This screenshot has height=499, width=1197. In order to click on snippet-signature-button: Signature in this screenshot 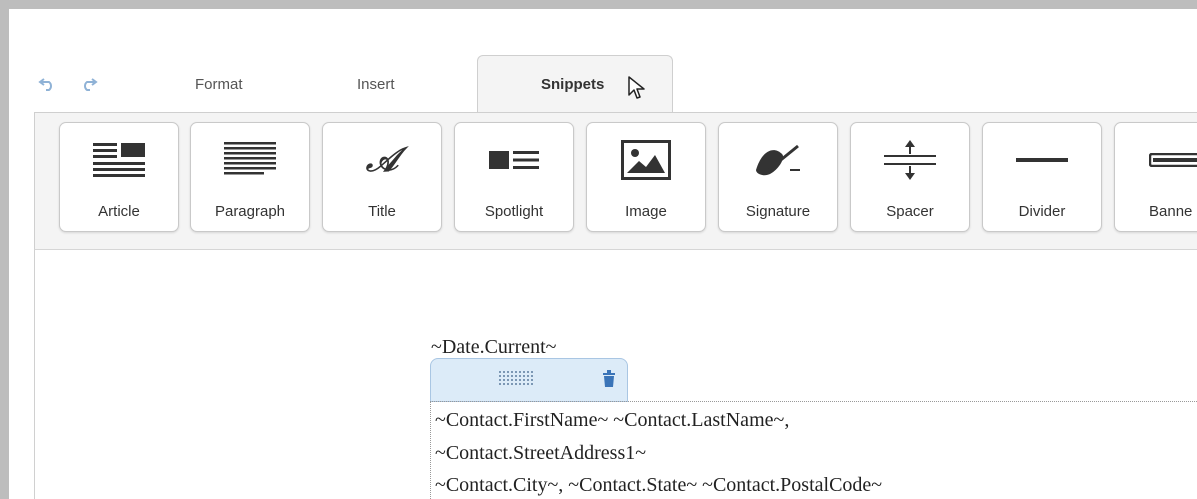, I will do `click(778, 177)`.